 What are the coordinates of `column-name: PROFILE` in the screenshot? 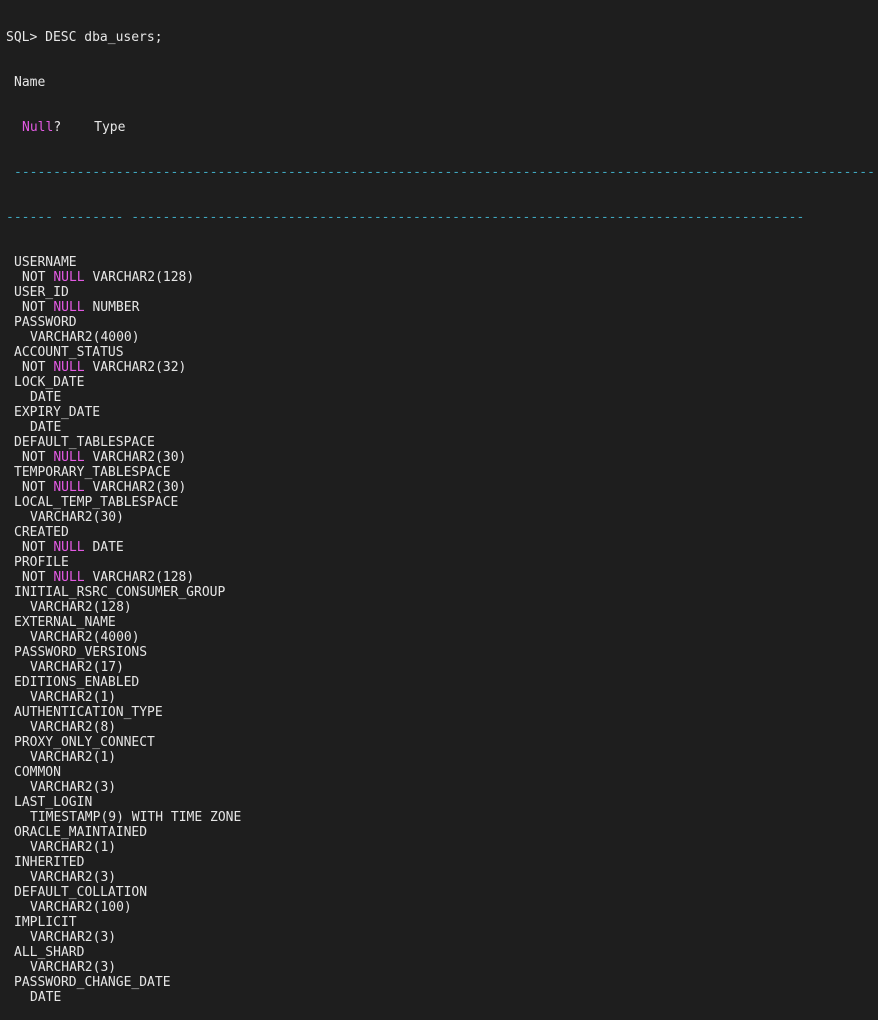 It's located at (41, 562).